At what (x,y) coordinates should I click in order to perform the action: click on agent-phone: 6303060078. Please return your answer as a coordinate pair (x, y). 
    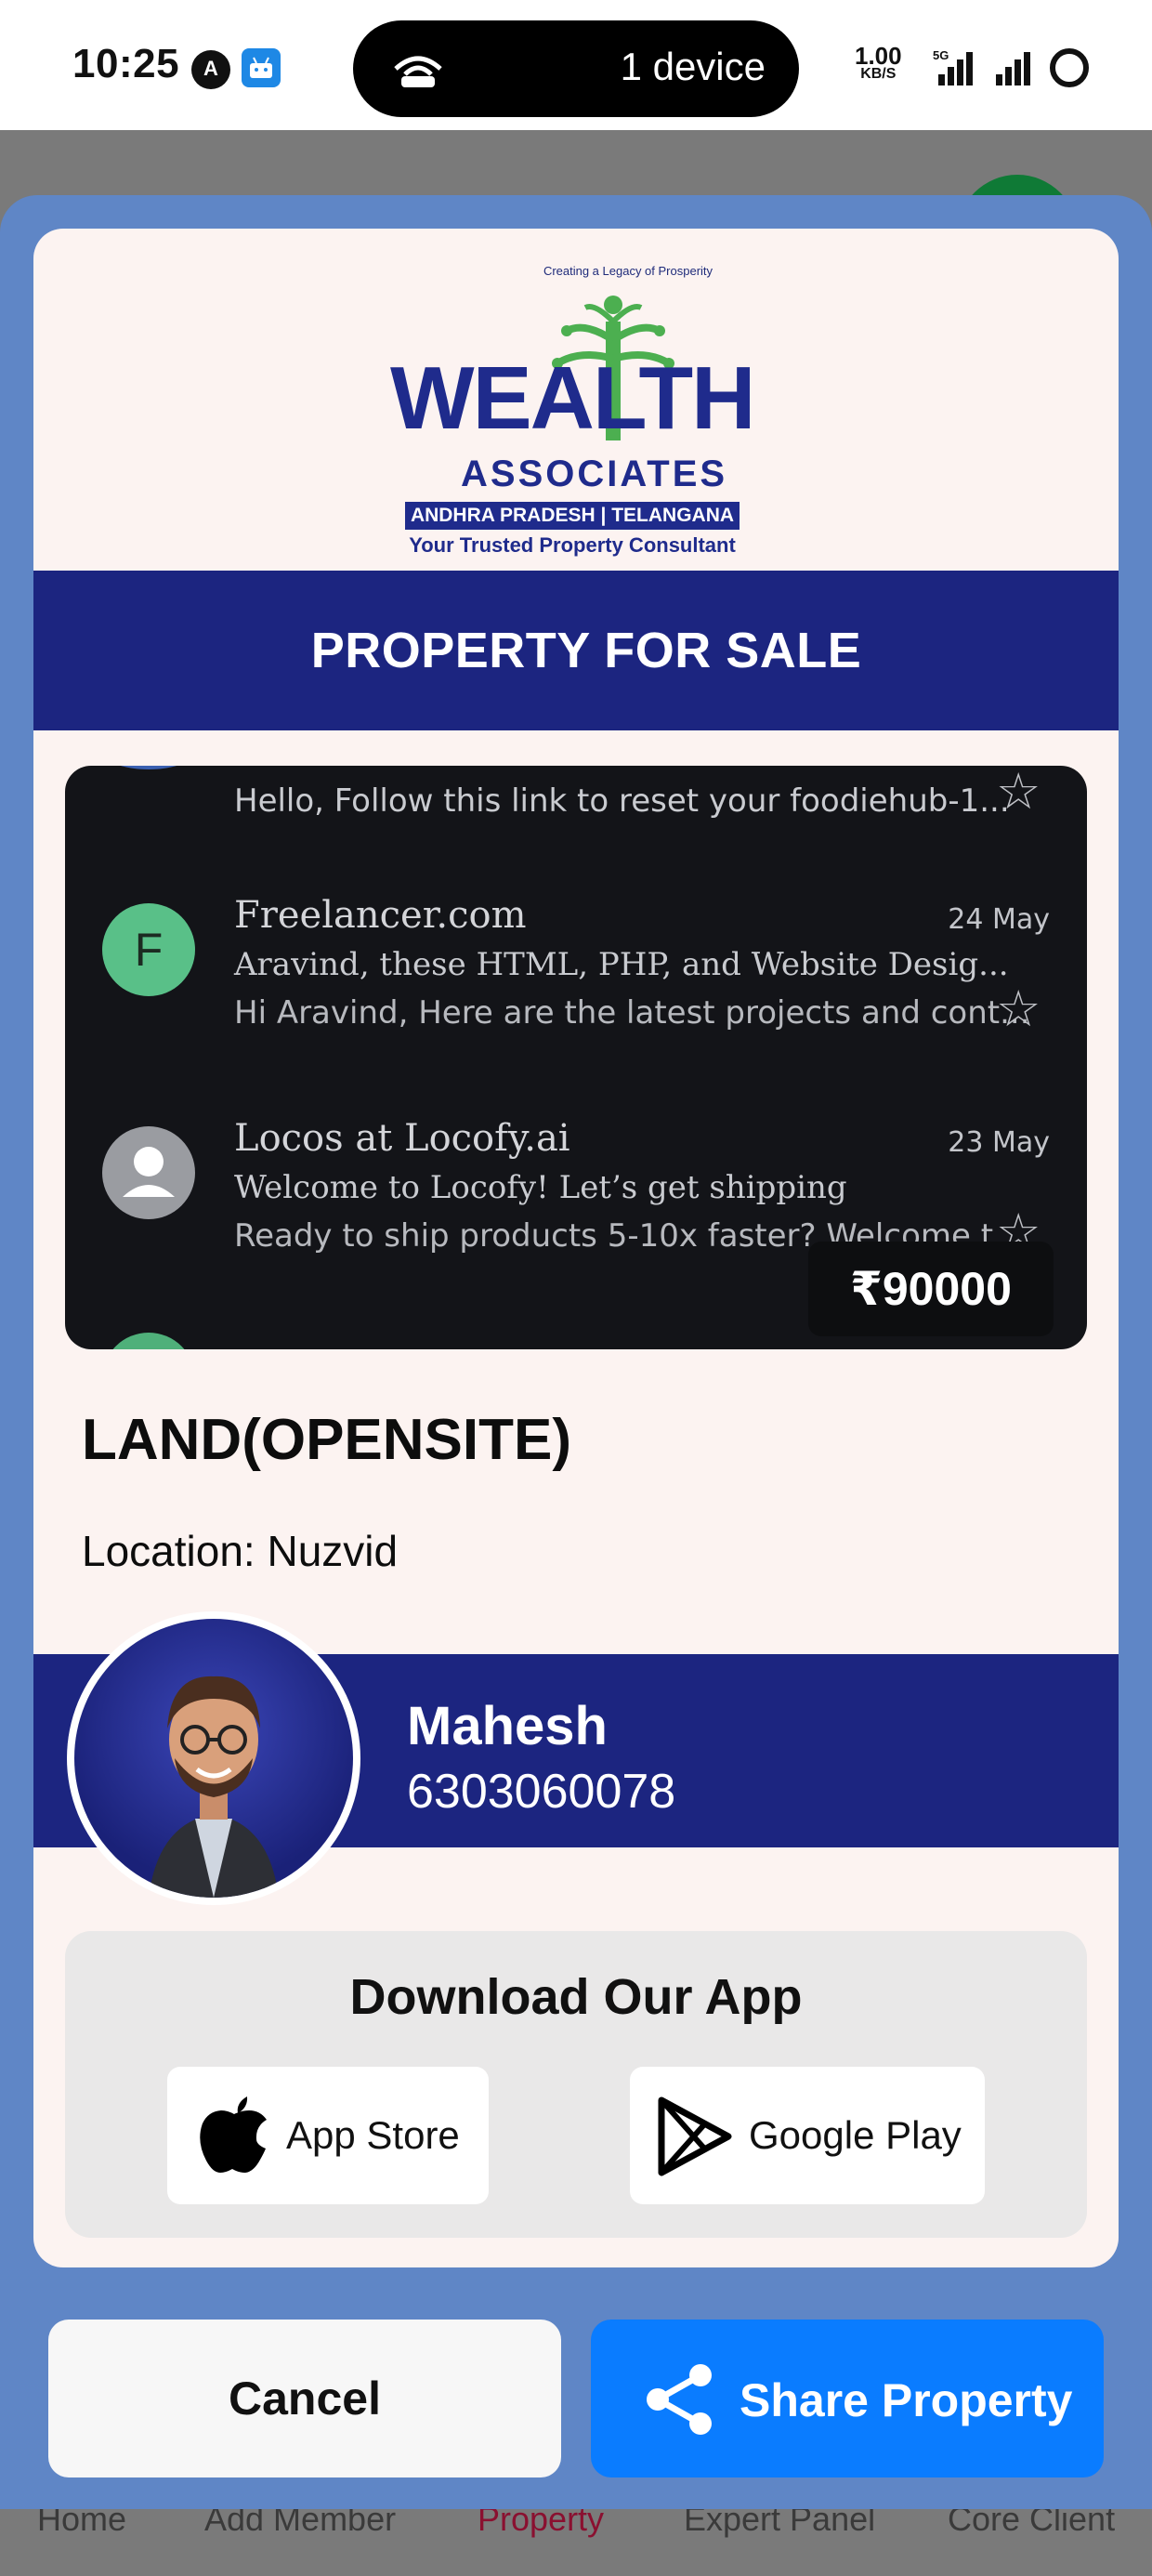
    Looking at the image, I should click on (541, 1792).